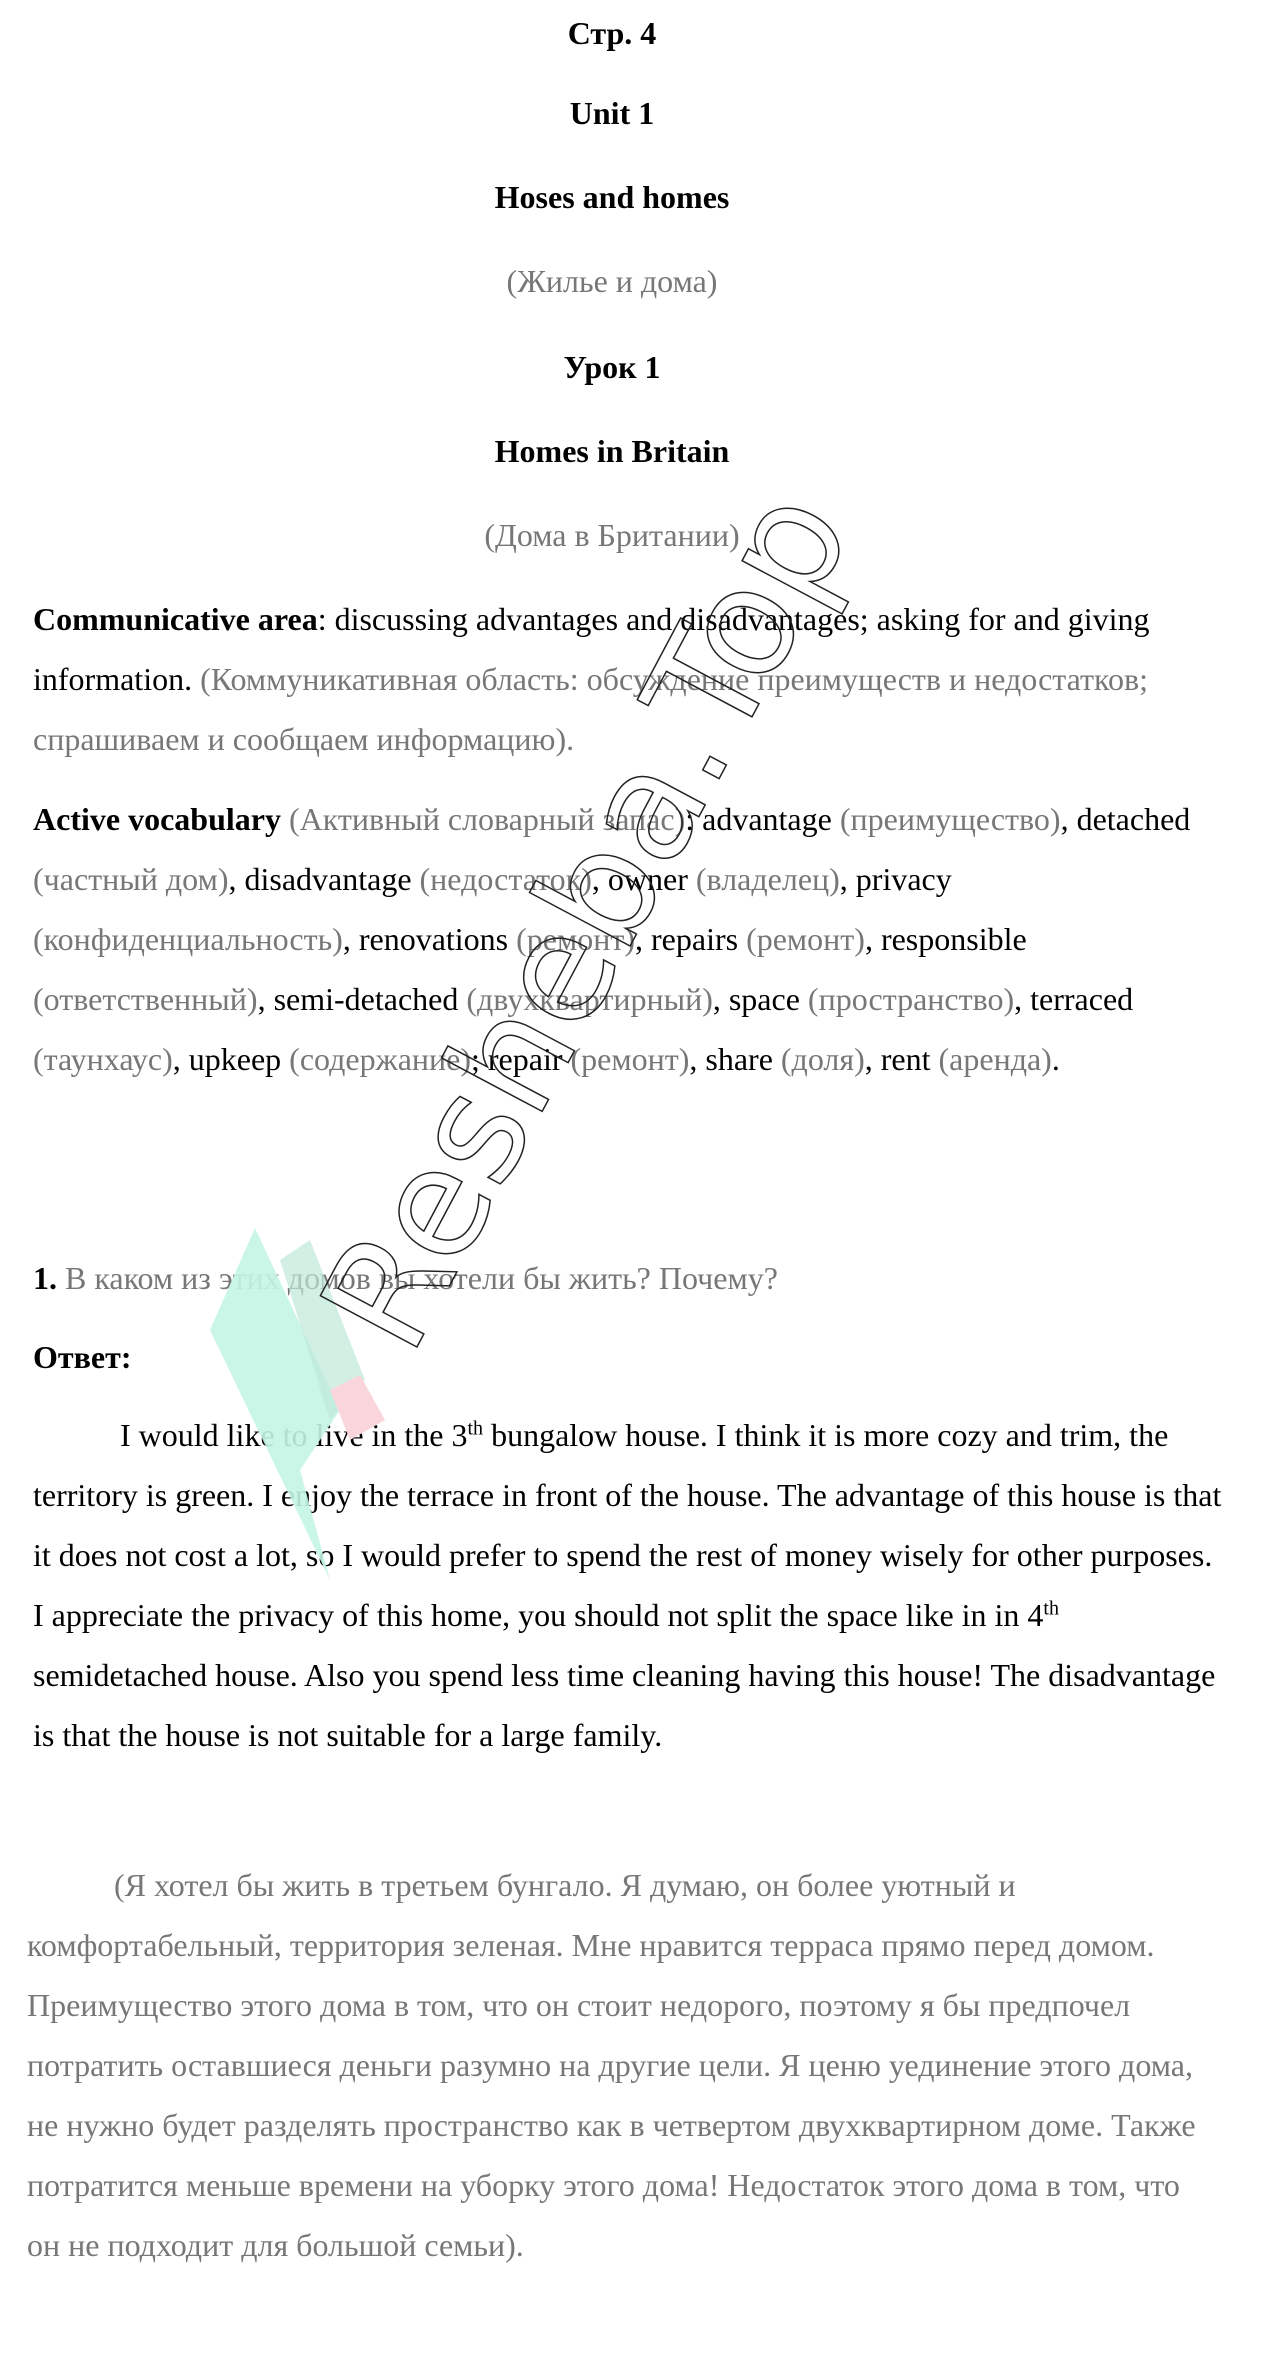 Image resolution: width=1279 pixels, height=2380 pixels. I want to click on vocabulary-segment: (владелец), so click(767, 879).